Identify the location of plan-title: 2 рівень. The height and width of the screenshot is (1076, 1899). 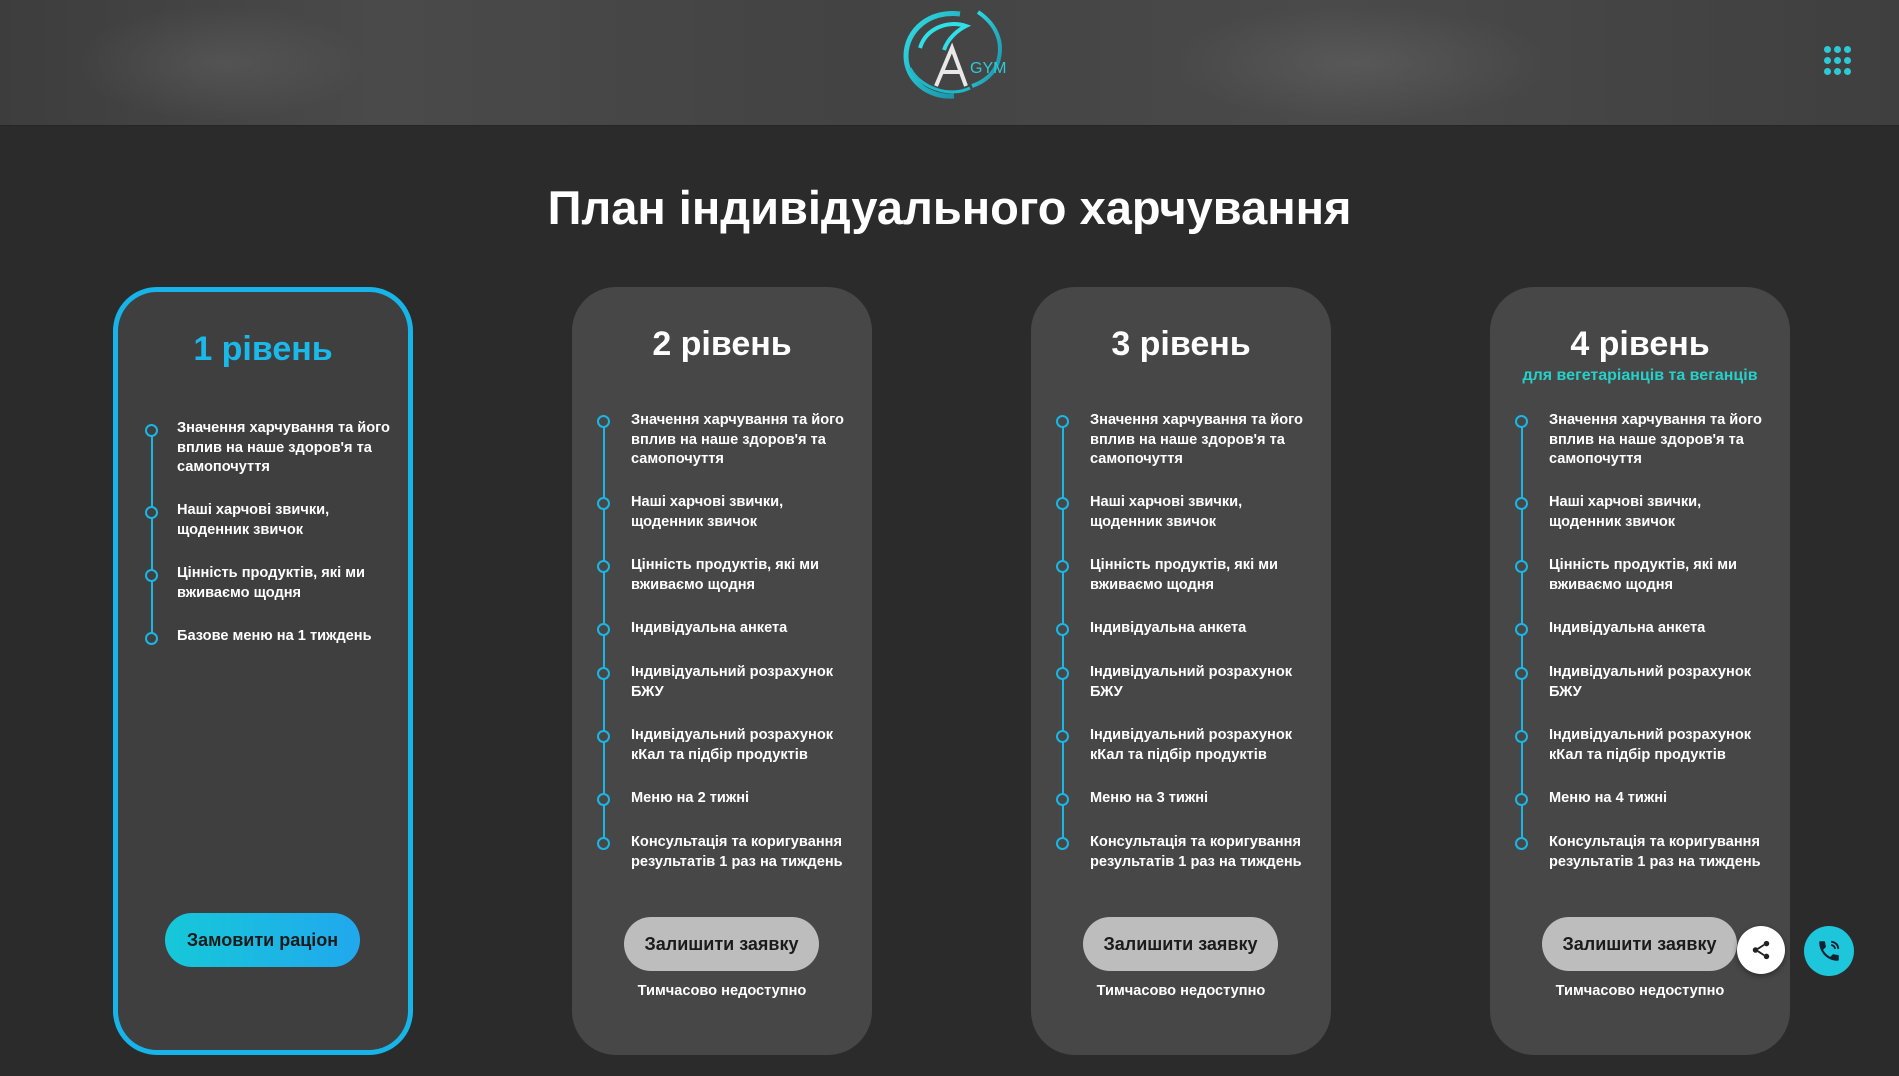
(722, 344).